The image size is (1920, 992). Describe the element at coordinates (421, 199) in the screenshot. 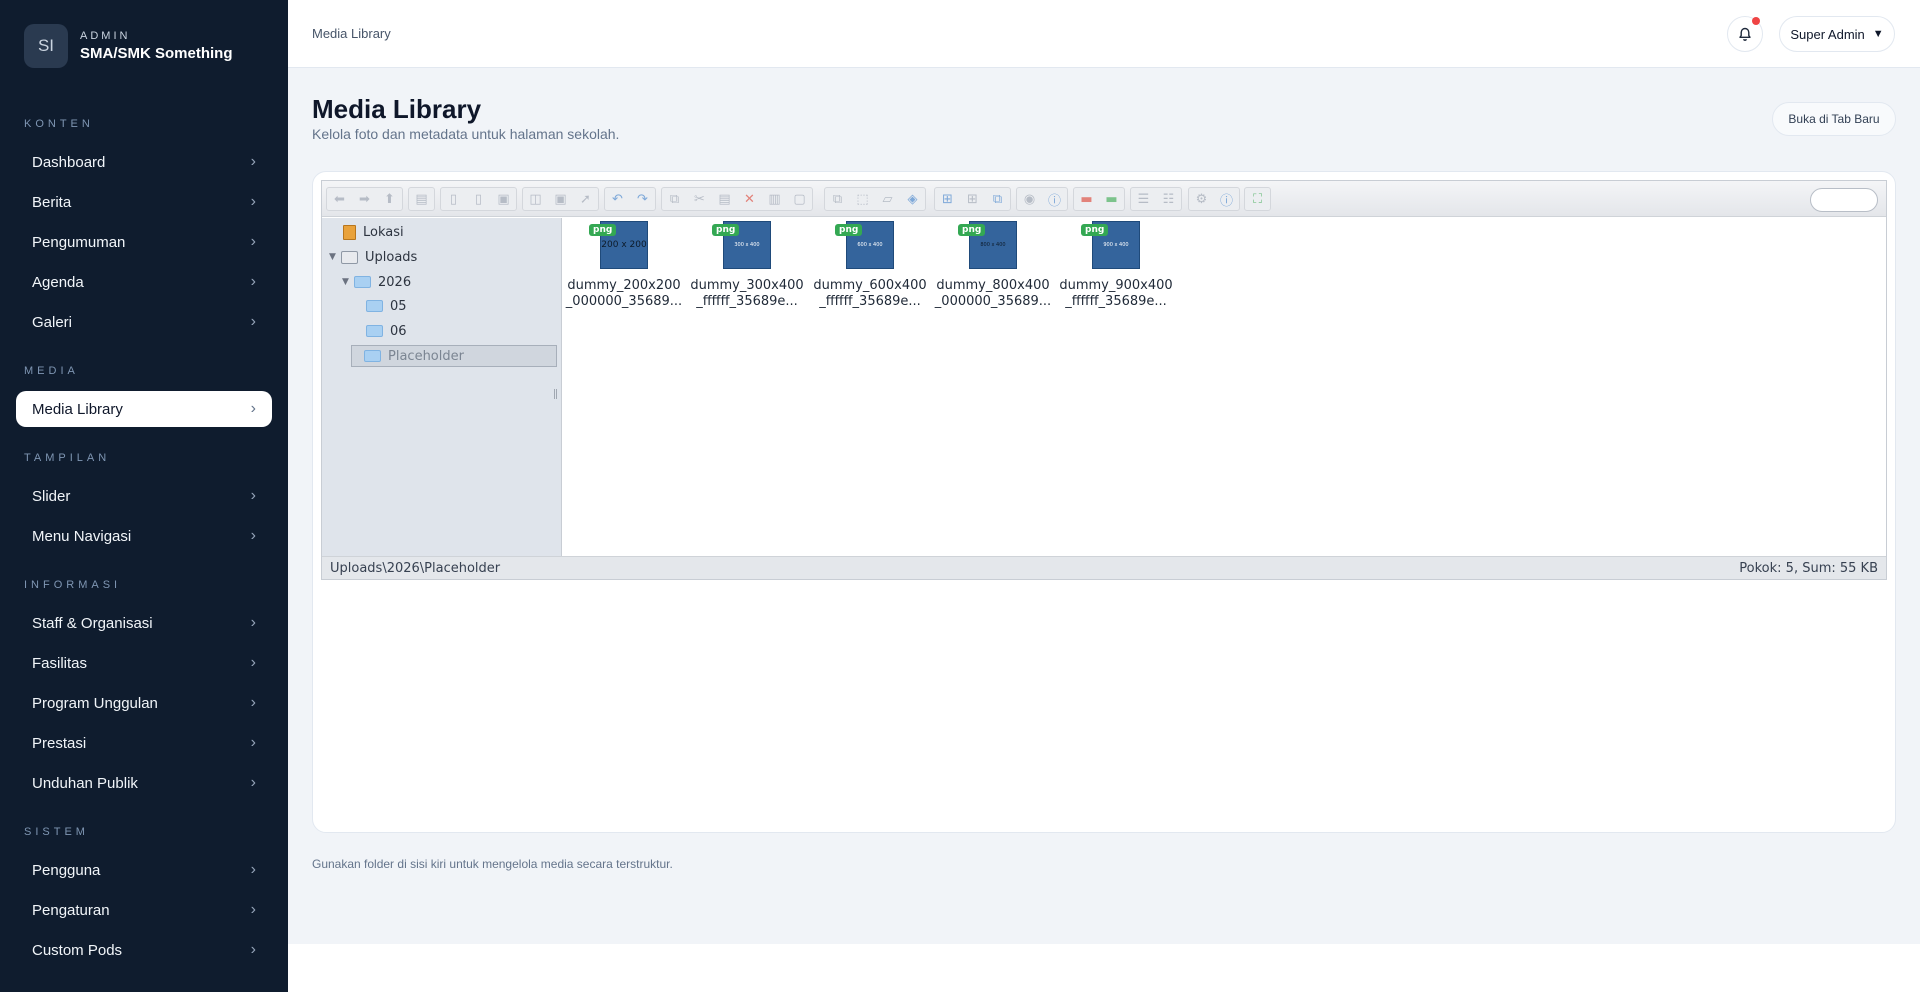

I see `home-icon: ▤` at that location.